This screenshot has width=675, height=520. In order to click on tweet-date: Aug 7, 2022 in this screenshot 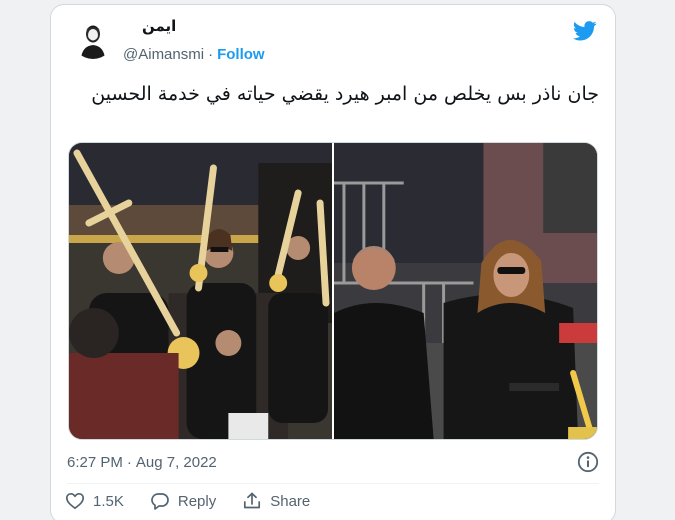, I will do `click(176, 462)`.